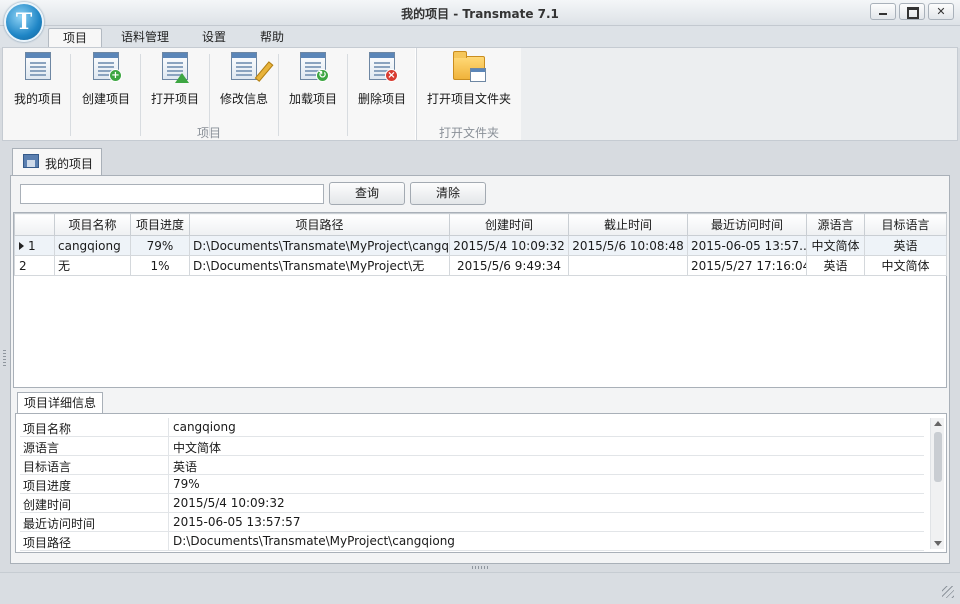 The height and width of the screenshot is (604, 960). I want to click on menu-bar: 项目 语料管理 设置 帮助, so click(480, 37).